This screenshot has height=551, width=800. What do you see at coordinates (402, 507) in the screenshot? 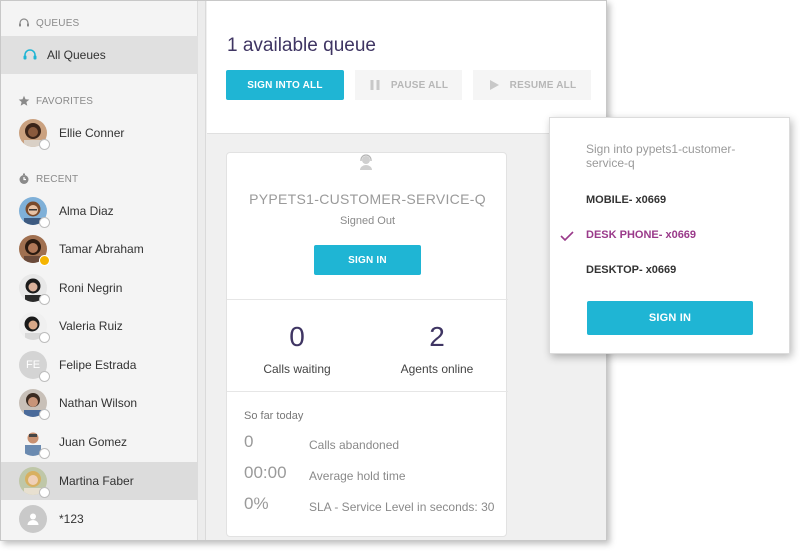
I see `sla-label: SLA - Service Level in seconds: 30` at bounding box center [402, 507].